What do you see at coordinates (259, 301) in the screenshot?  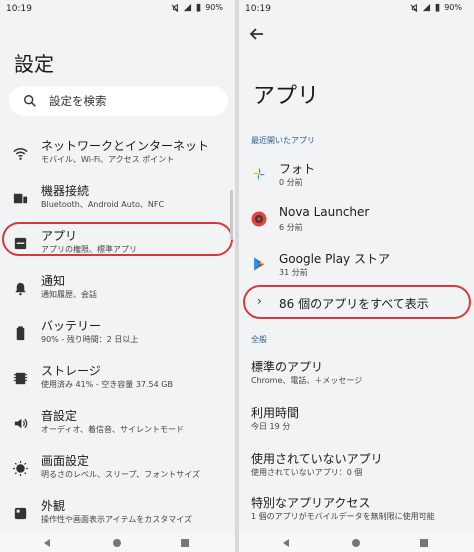 I see `chevron-right-icon: ›` at bounding box center [259, 301].